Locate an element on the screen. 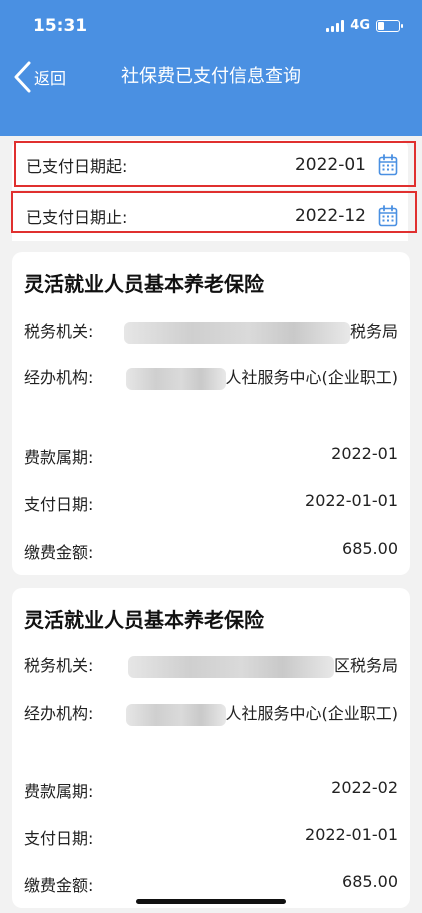 The width and height of the screenshot is (422, 913). nav-bar: 返回 社保费已支付信息查询 is located at coordinates (211, 93).